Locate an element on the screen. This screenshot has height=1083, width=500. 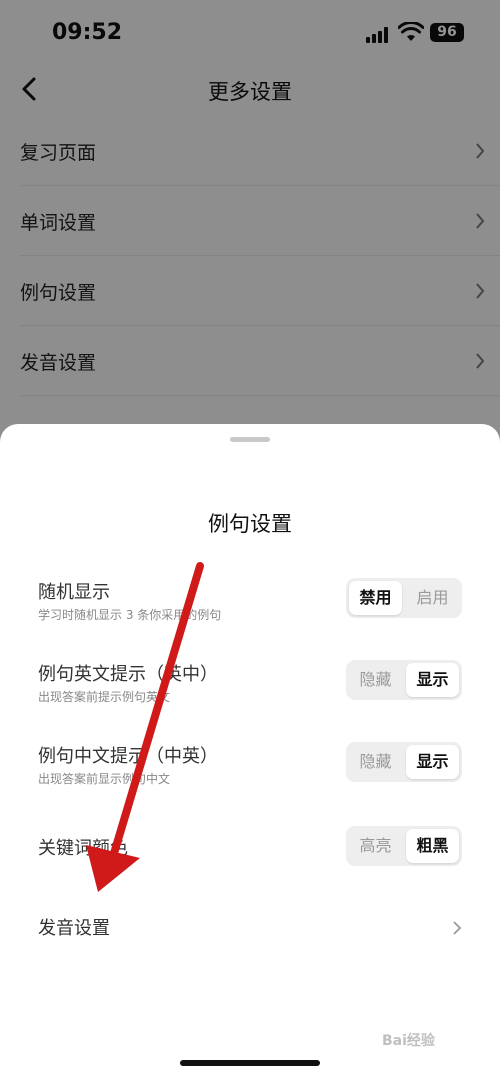
watermark: Bai经验 is located at coordinates (408, 1041).